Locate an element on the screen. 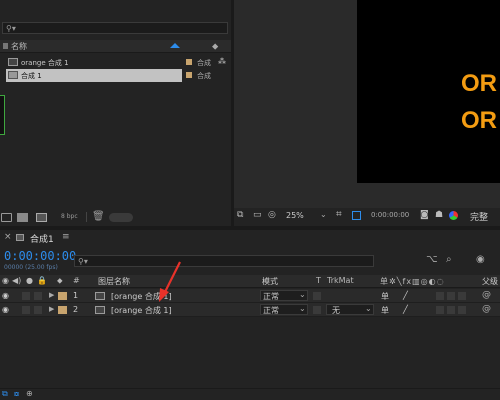 Image resolution: width=500 pixels, height=400 pixels. table-row: ◉ ▶ 2 [orange 合成 1] 正常 ⌄ 无 ⌄ 单 ╱ @ is located at coordinates (250, 310).